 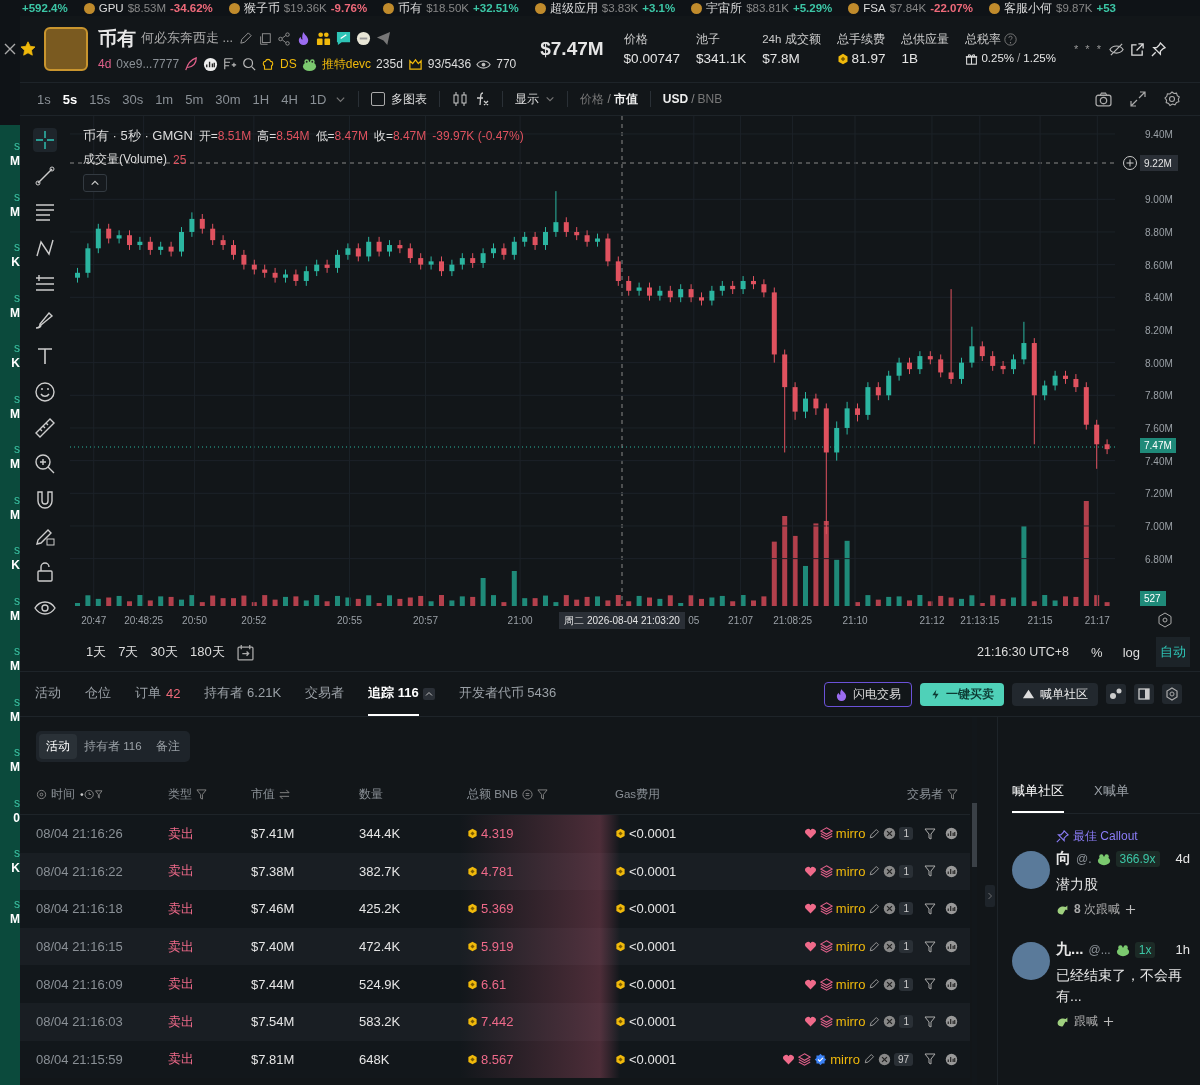 What do you see at coordinates (138, 136) in the screenshot?
I see `chart-legend-title: 币有 · 5秒 · GMGN` at bounding box center [138, 136].